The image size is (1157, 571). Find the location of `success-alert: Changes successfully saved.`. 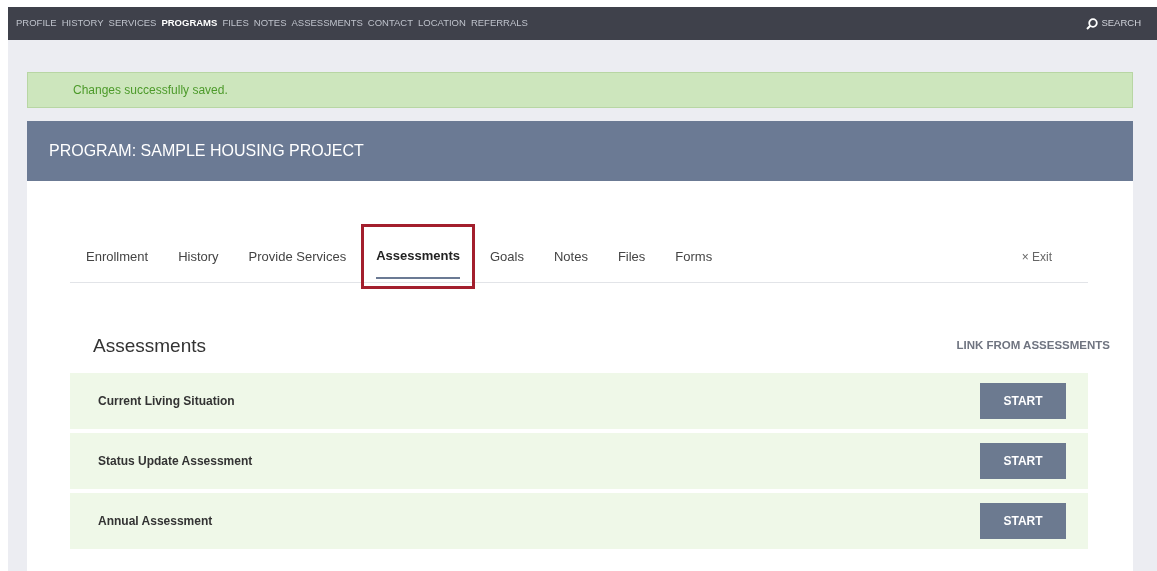

success-alert: Changes successfully saved. is located at coordinates (580, 90).